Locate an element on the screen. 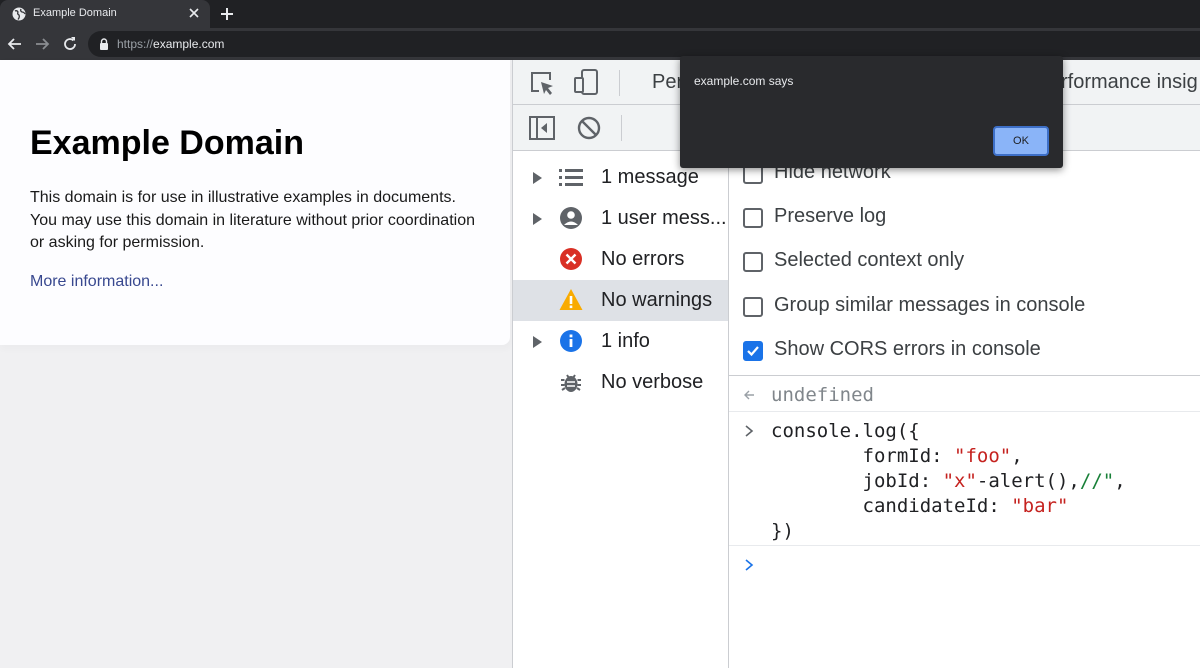  code-comment: //" is located at coordinates (1097, 481).